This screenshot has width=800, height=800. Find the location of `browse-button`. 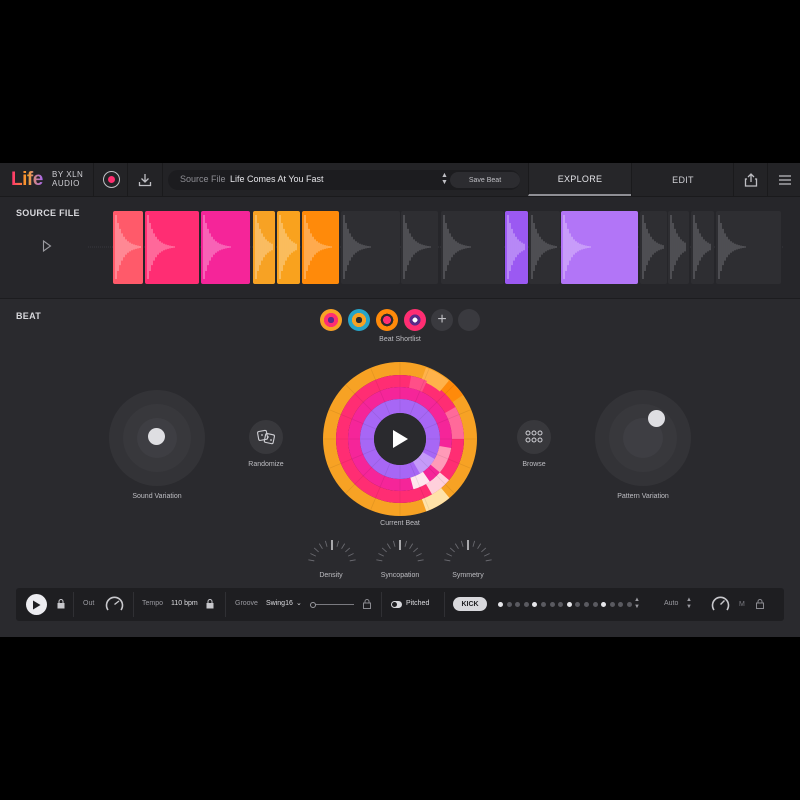

browse-button is located at coordinates (534, 437).